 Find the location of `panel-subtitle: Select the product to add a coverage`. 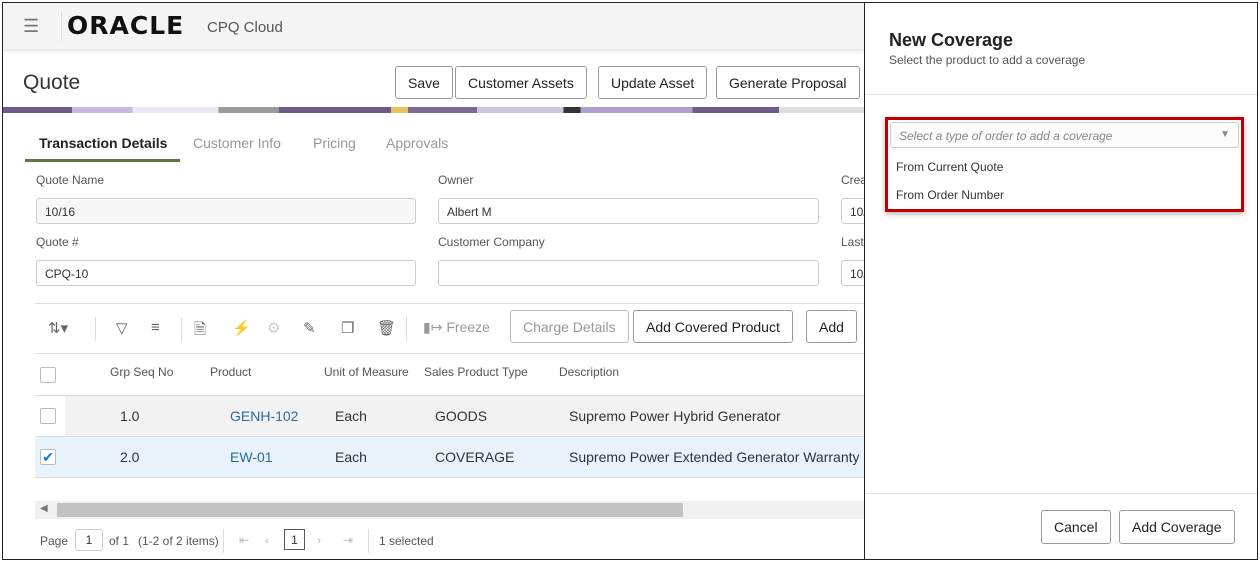

panel-subtitle: Select the product to add a coverage is located at coordinates (987, 60).